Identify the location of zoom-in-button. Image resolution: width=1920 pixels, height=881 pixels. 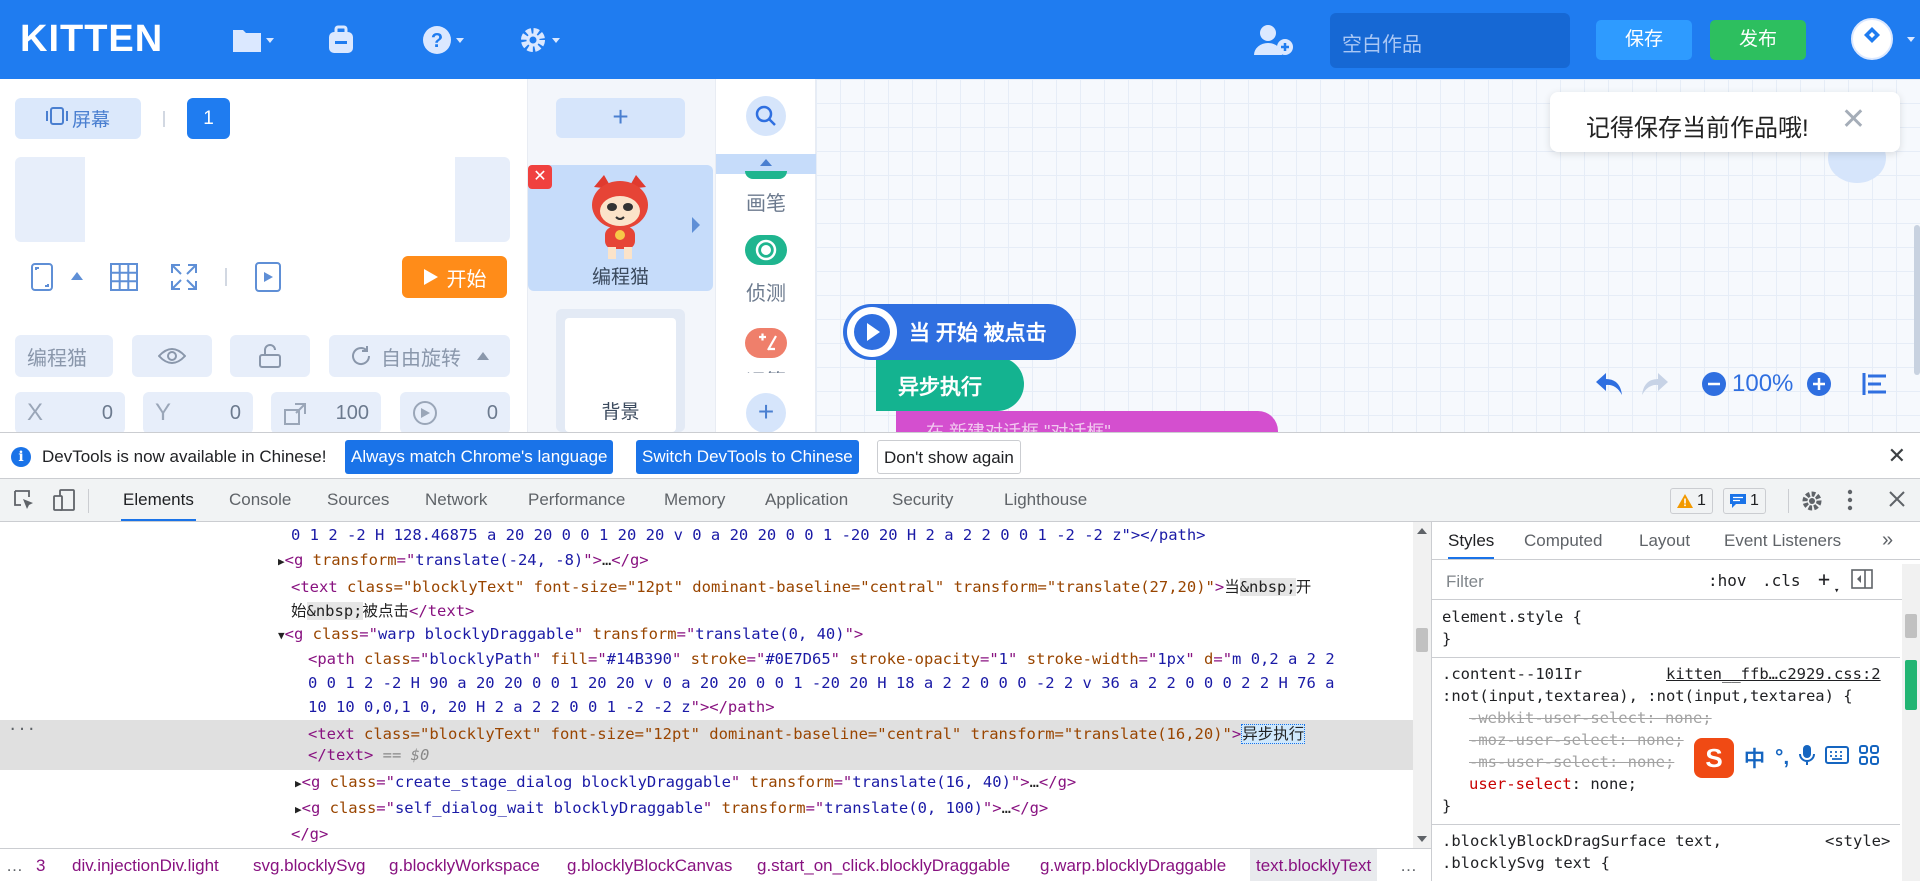
(1819, 384).